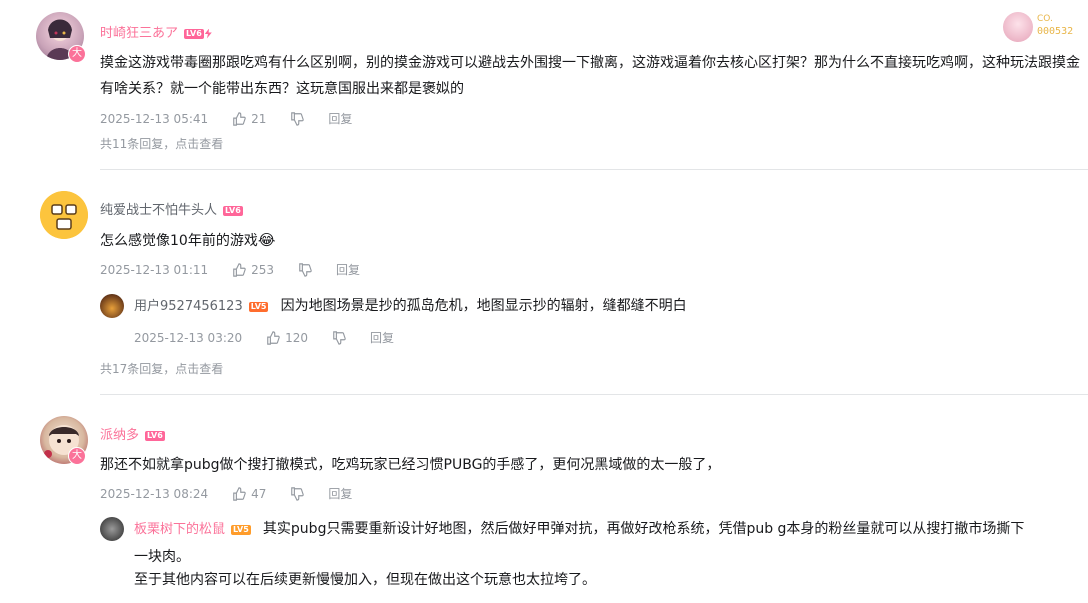 This screenshot has height=603, width=1088. What do you see at coordinates (483, 306) in the screenshot?
I see `reply-text: 因为地图场景是抄的孤岛危机，地图显示抄的辐射，缝都缝不明白` at bounding box center [483, 306].